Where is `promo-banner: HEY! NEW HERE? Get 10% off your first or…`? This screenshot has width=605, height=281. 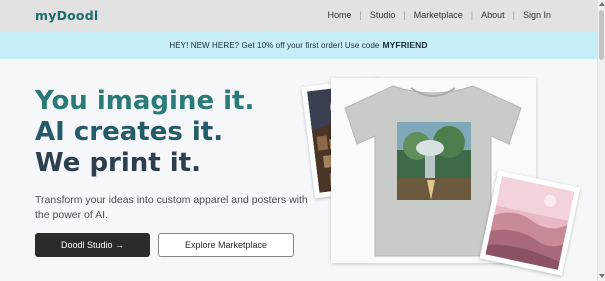 promo-banner: HEY! NEW HERE? Get 10% off your first or… is located at coordinates (298, 45).